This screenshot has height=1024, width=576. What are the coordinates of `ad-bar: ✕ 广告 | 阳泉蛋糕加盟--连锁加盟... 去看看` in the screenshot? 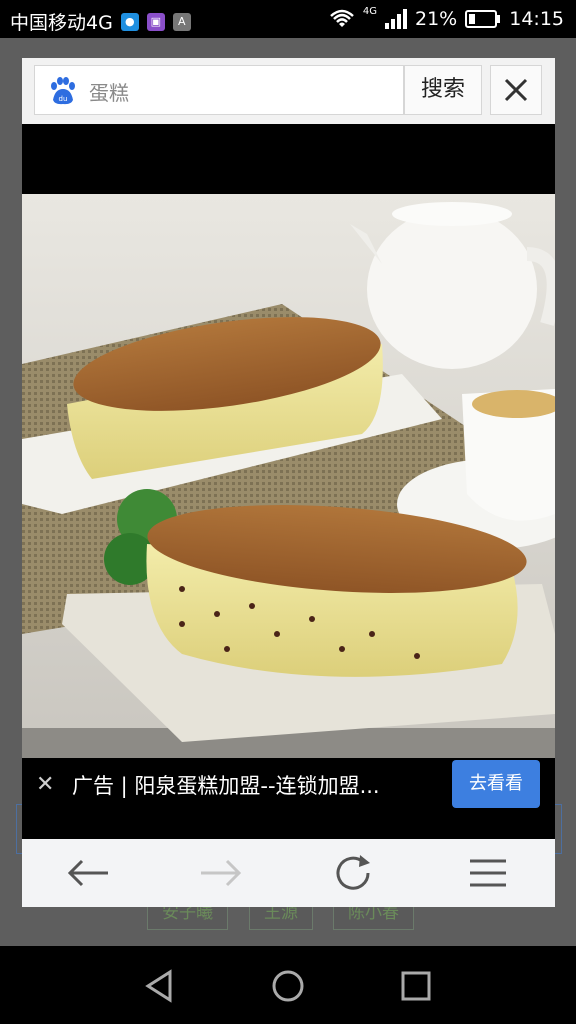 It's located at (288, 798).